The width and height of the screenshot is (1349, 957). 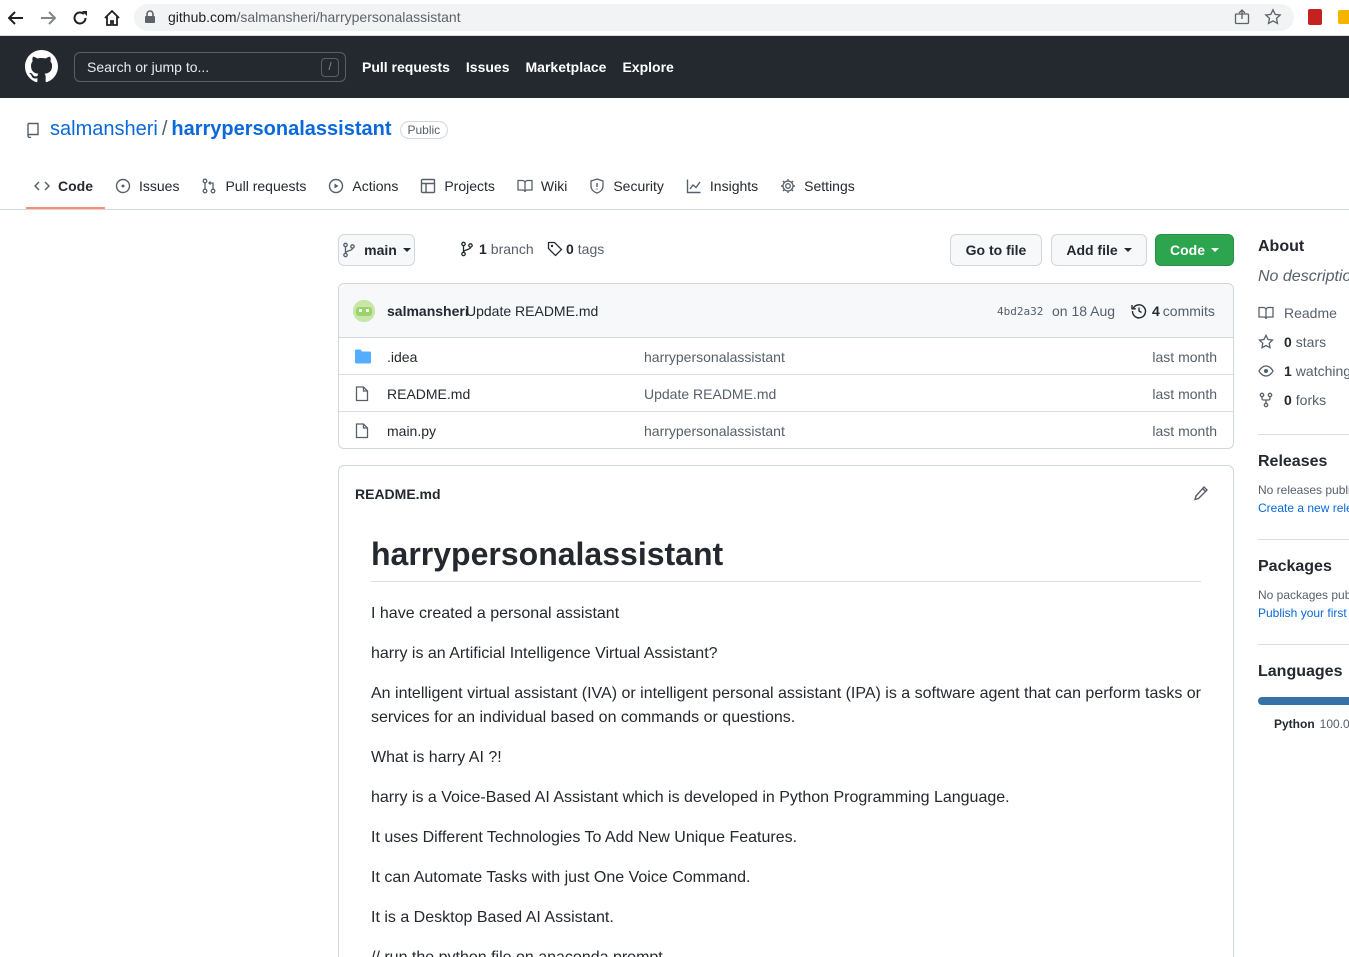 What do you see at coordinates (41, 66) in the screenshot?
I see `github-logo-icon` at bounding box center [41, 66].